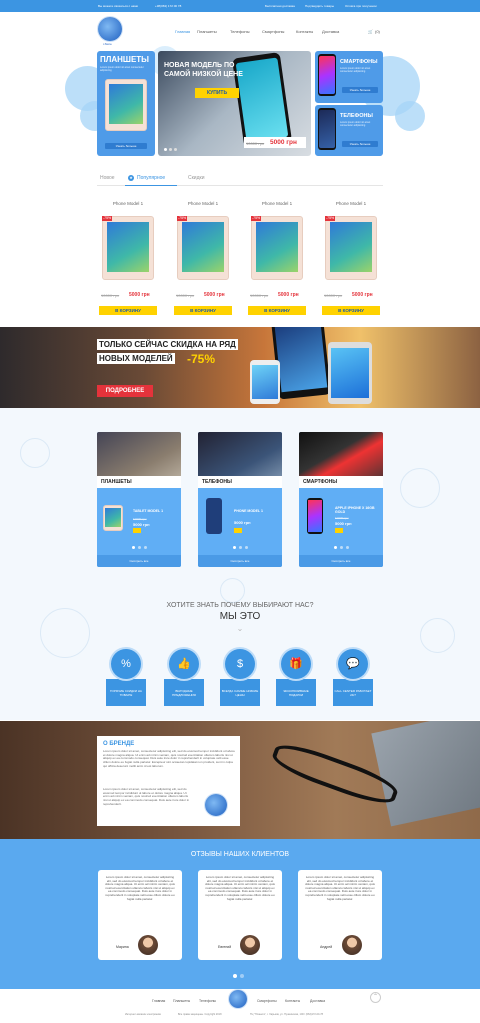 Image resolution: width=480 pixels, height=1023 pixels. I want to click on nav-tablets: Планшеты, so click(207, 31).